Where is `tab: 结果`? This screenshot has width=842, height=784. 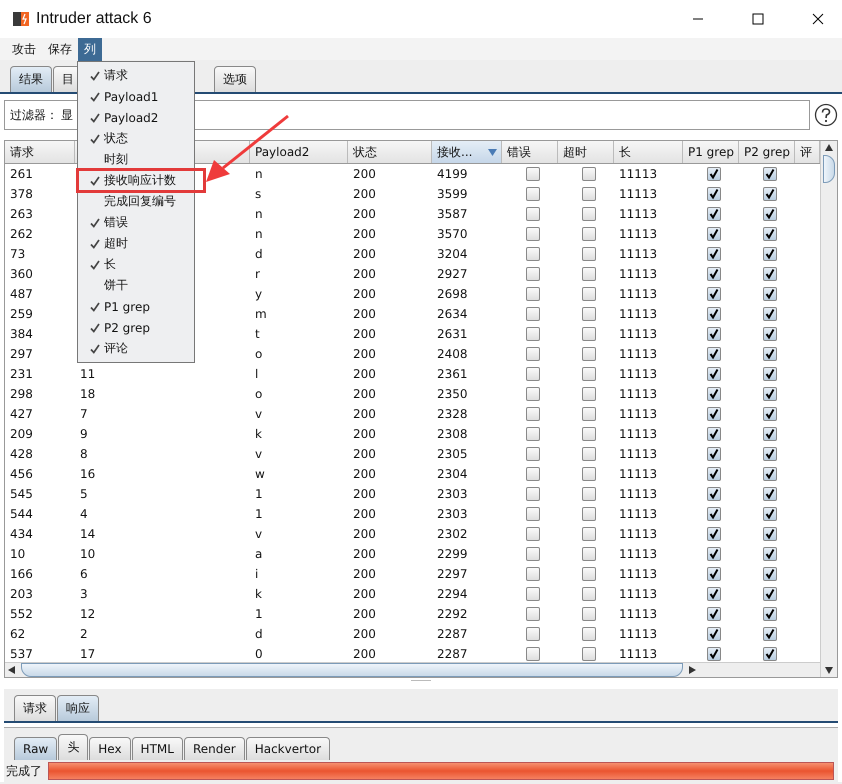 tab: 结果 is located at coordinates (31, 79).